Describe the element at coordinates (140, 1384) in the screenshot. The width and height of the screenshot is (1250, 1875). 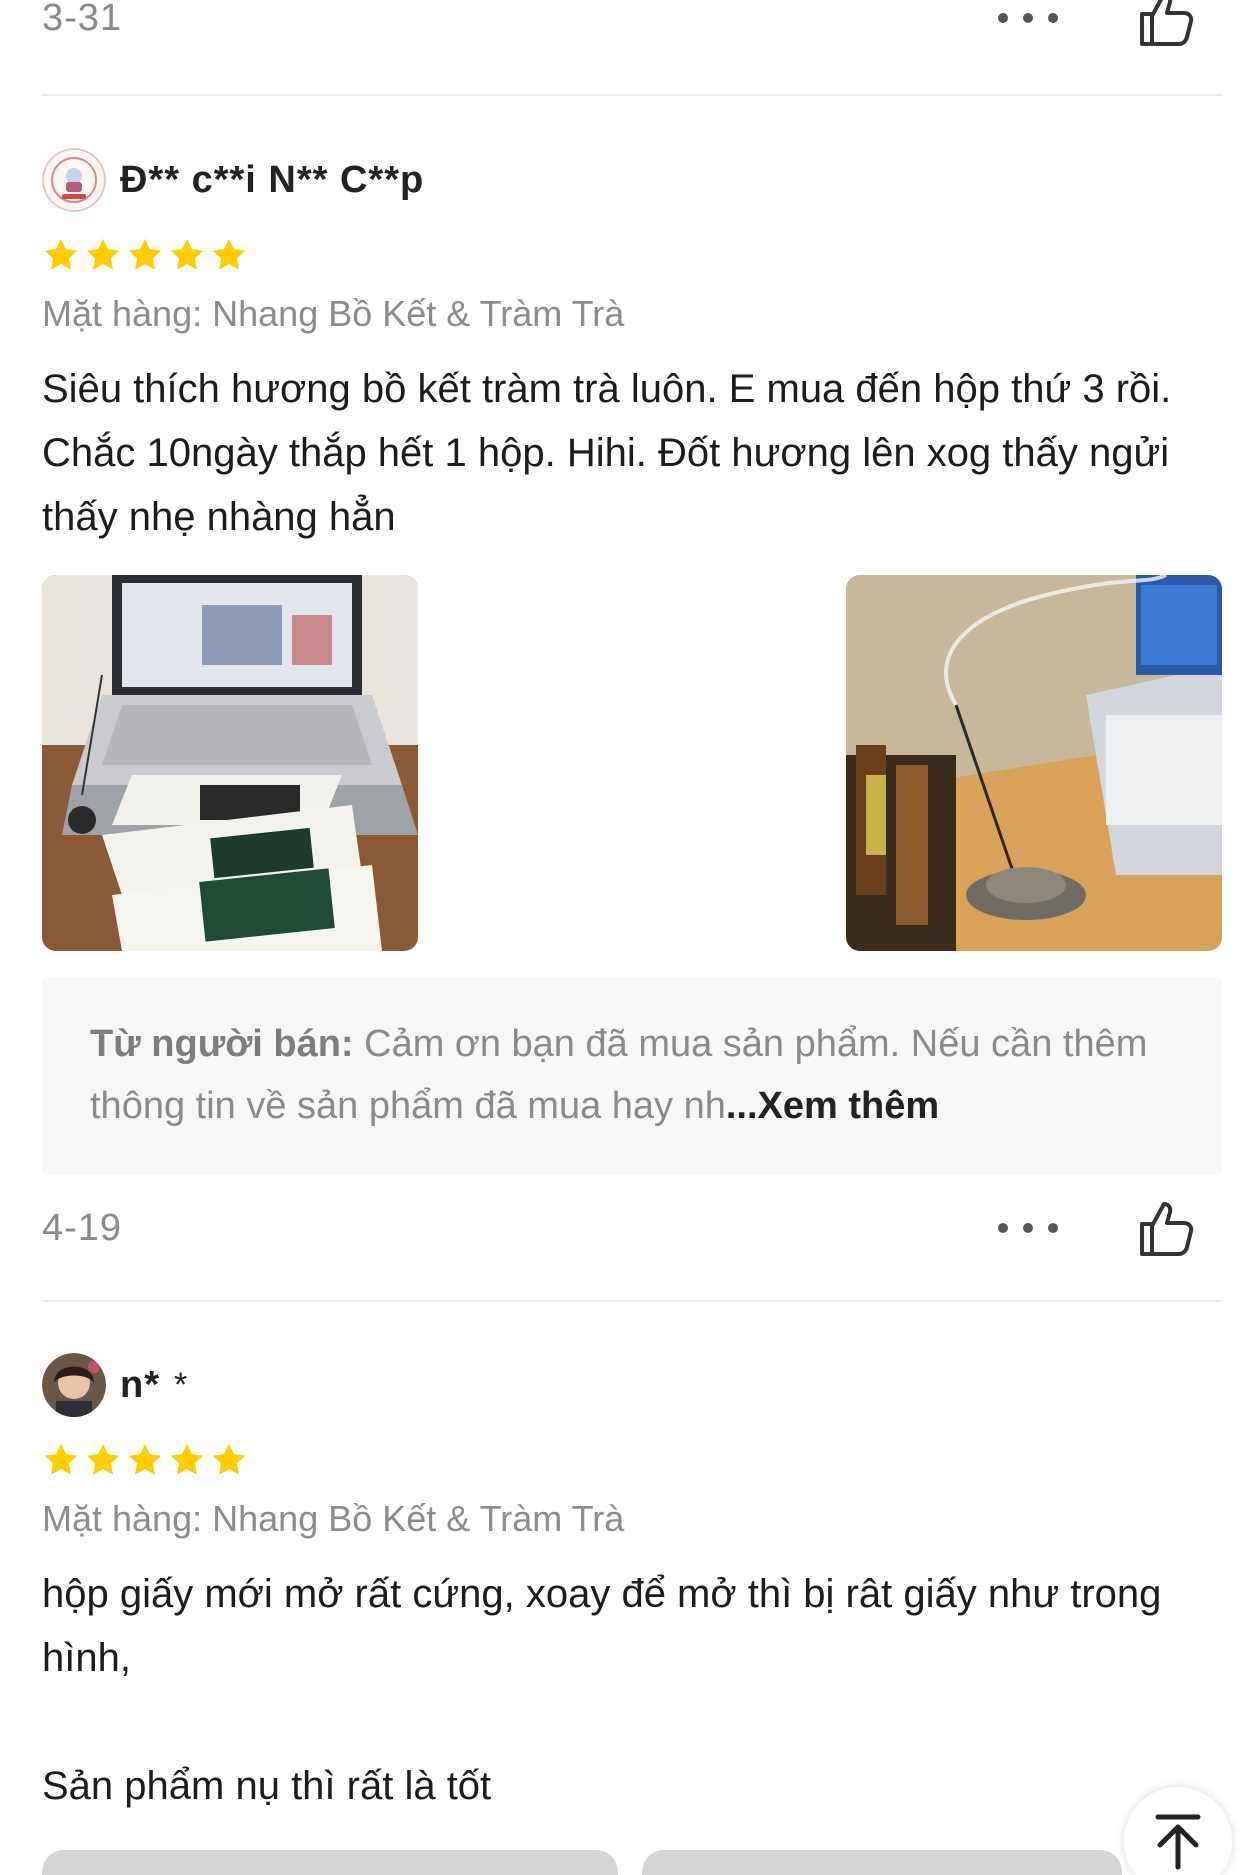
I see `review-author-name: n*` at that location.